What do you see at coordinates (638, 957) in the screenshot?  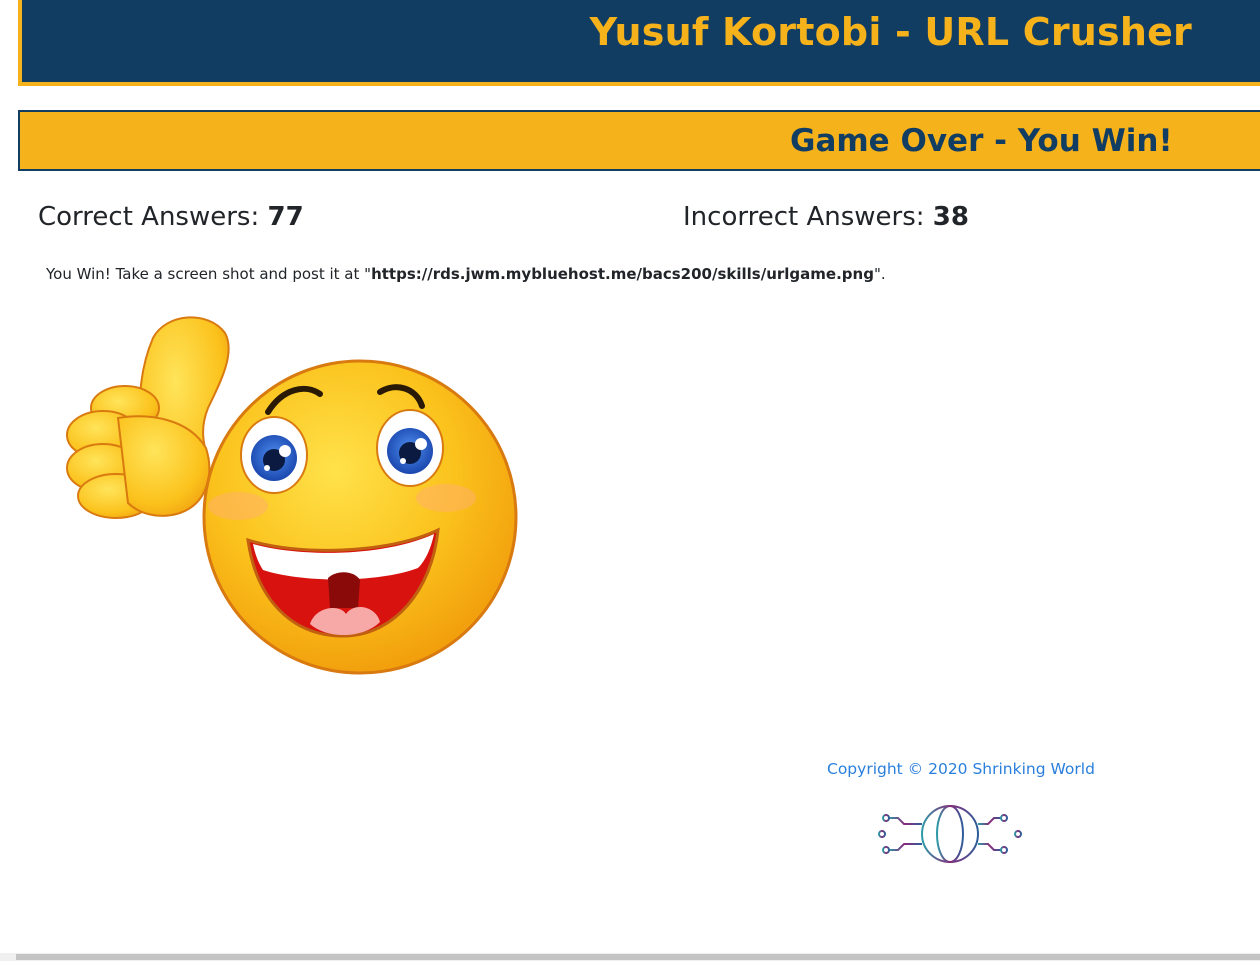 I see `scrollbar-thumb` at bounding box center [638, 957].